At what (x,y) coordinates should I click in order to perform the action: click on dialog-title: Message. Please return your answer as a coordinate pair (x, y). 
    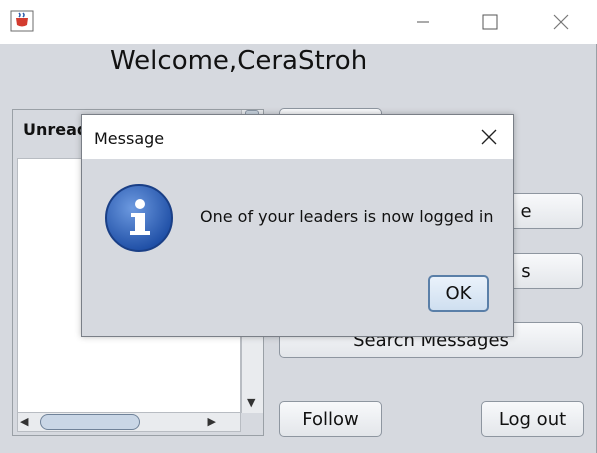
    Looking at the image, I should click on (129, 138).